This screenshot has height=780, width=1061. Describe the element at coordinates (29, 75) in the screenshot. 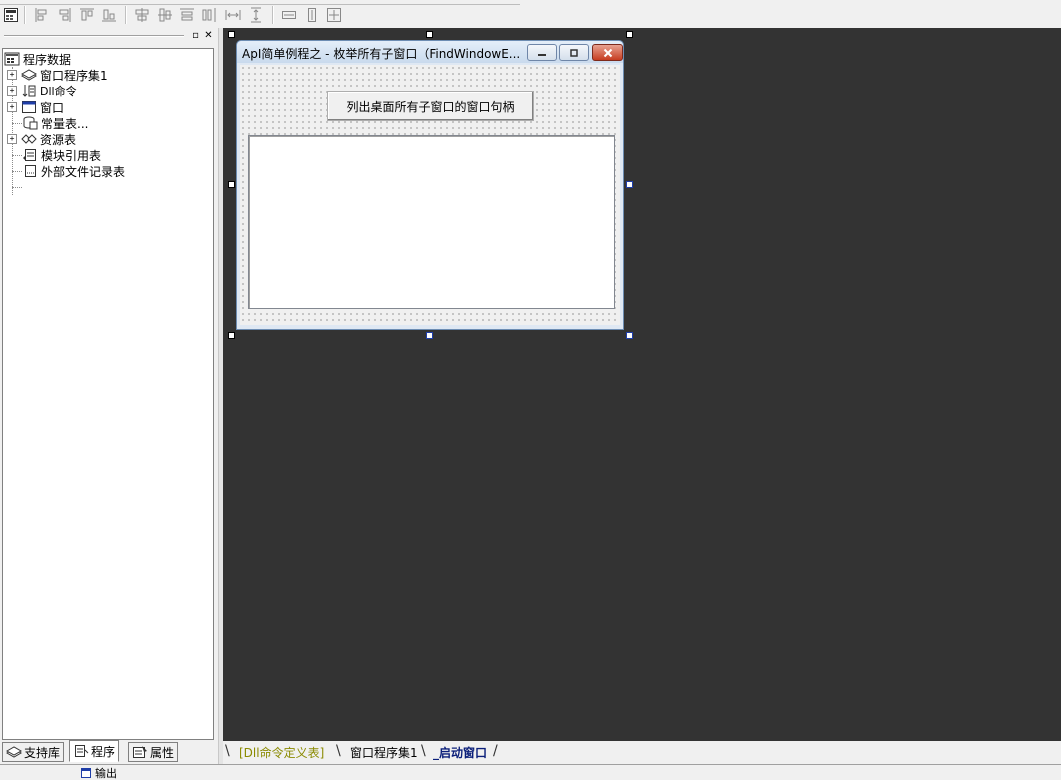

I see `assembly-stack-icon` at that location.